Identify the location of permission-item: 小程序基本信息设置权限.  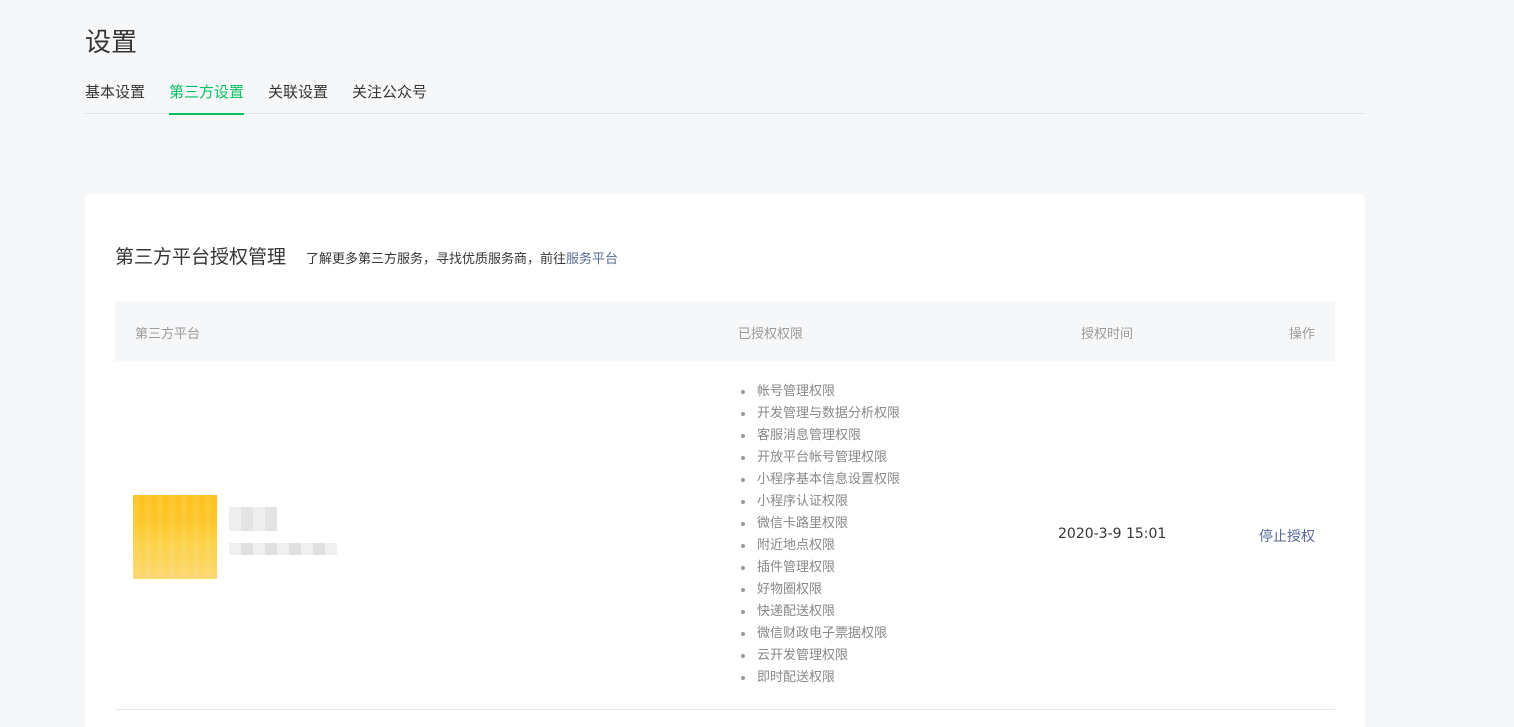
(820, 480).